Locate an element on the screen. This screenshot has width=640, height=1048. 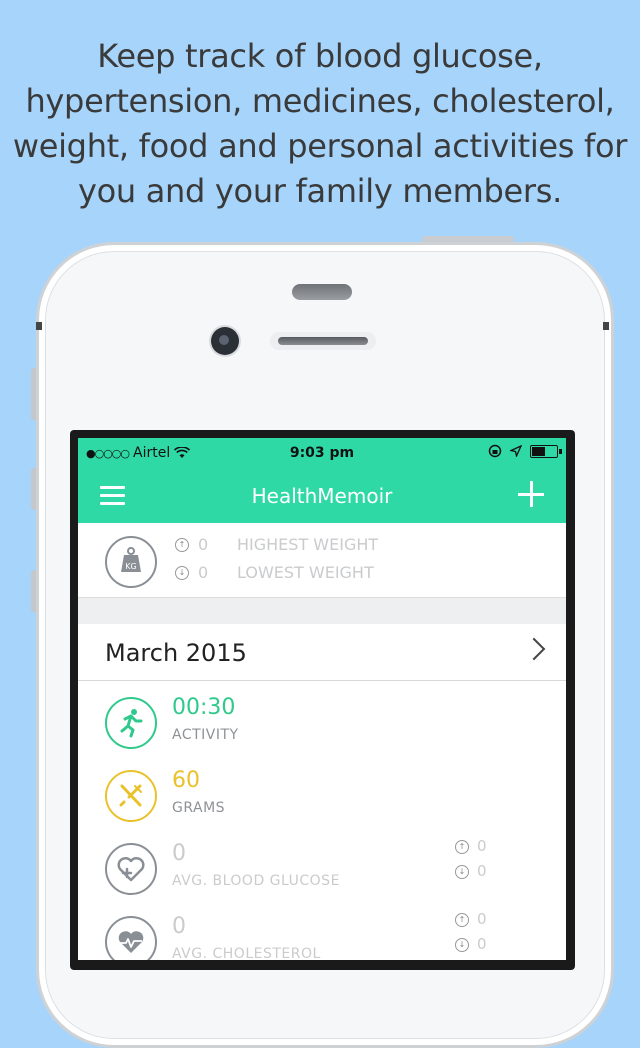
cholesterol-low-value: 0 is located at coordinates (482, 944).